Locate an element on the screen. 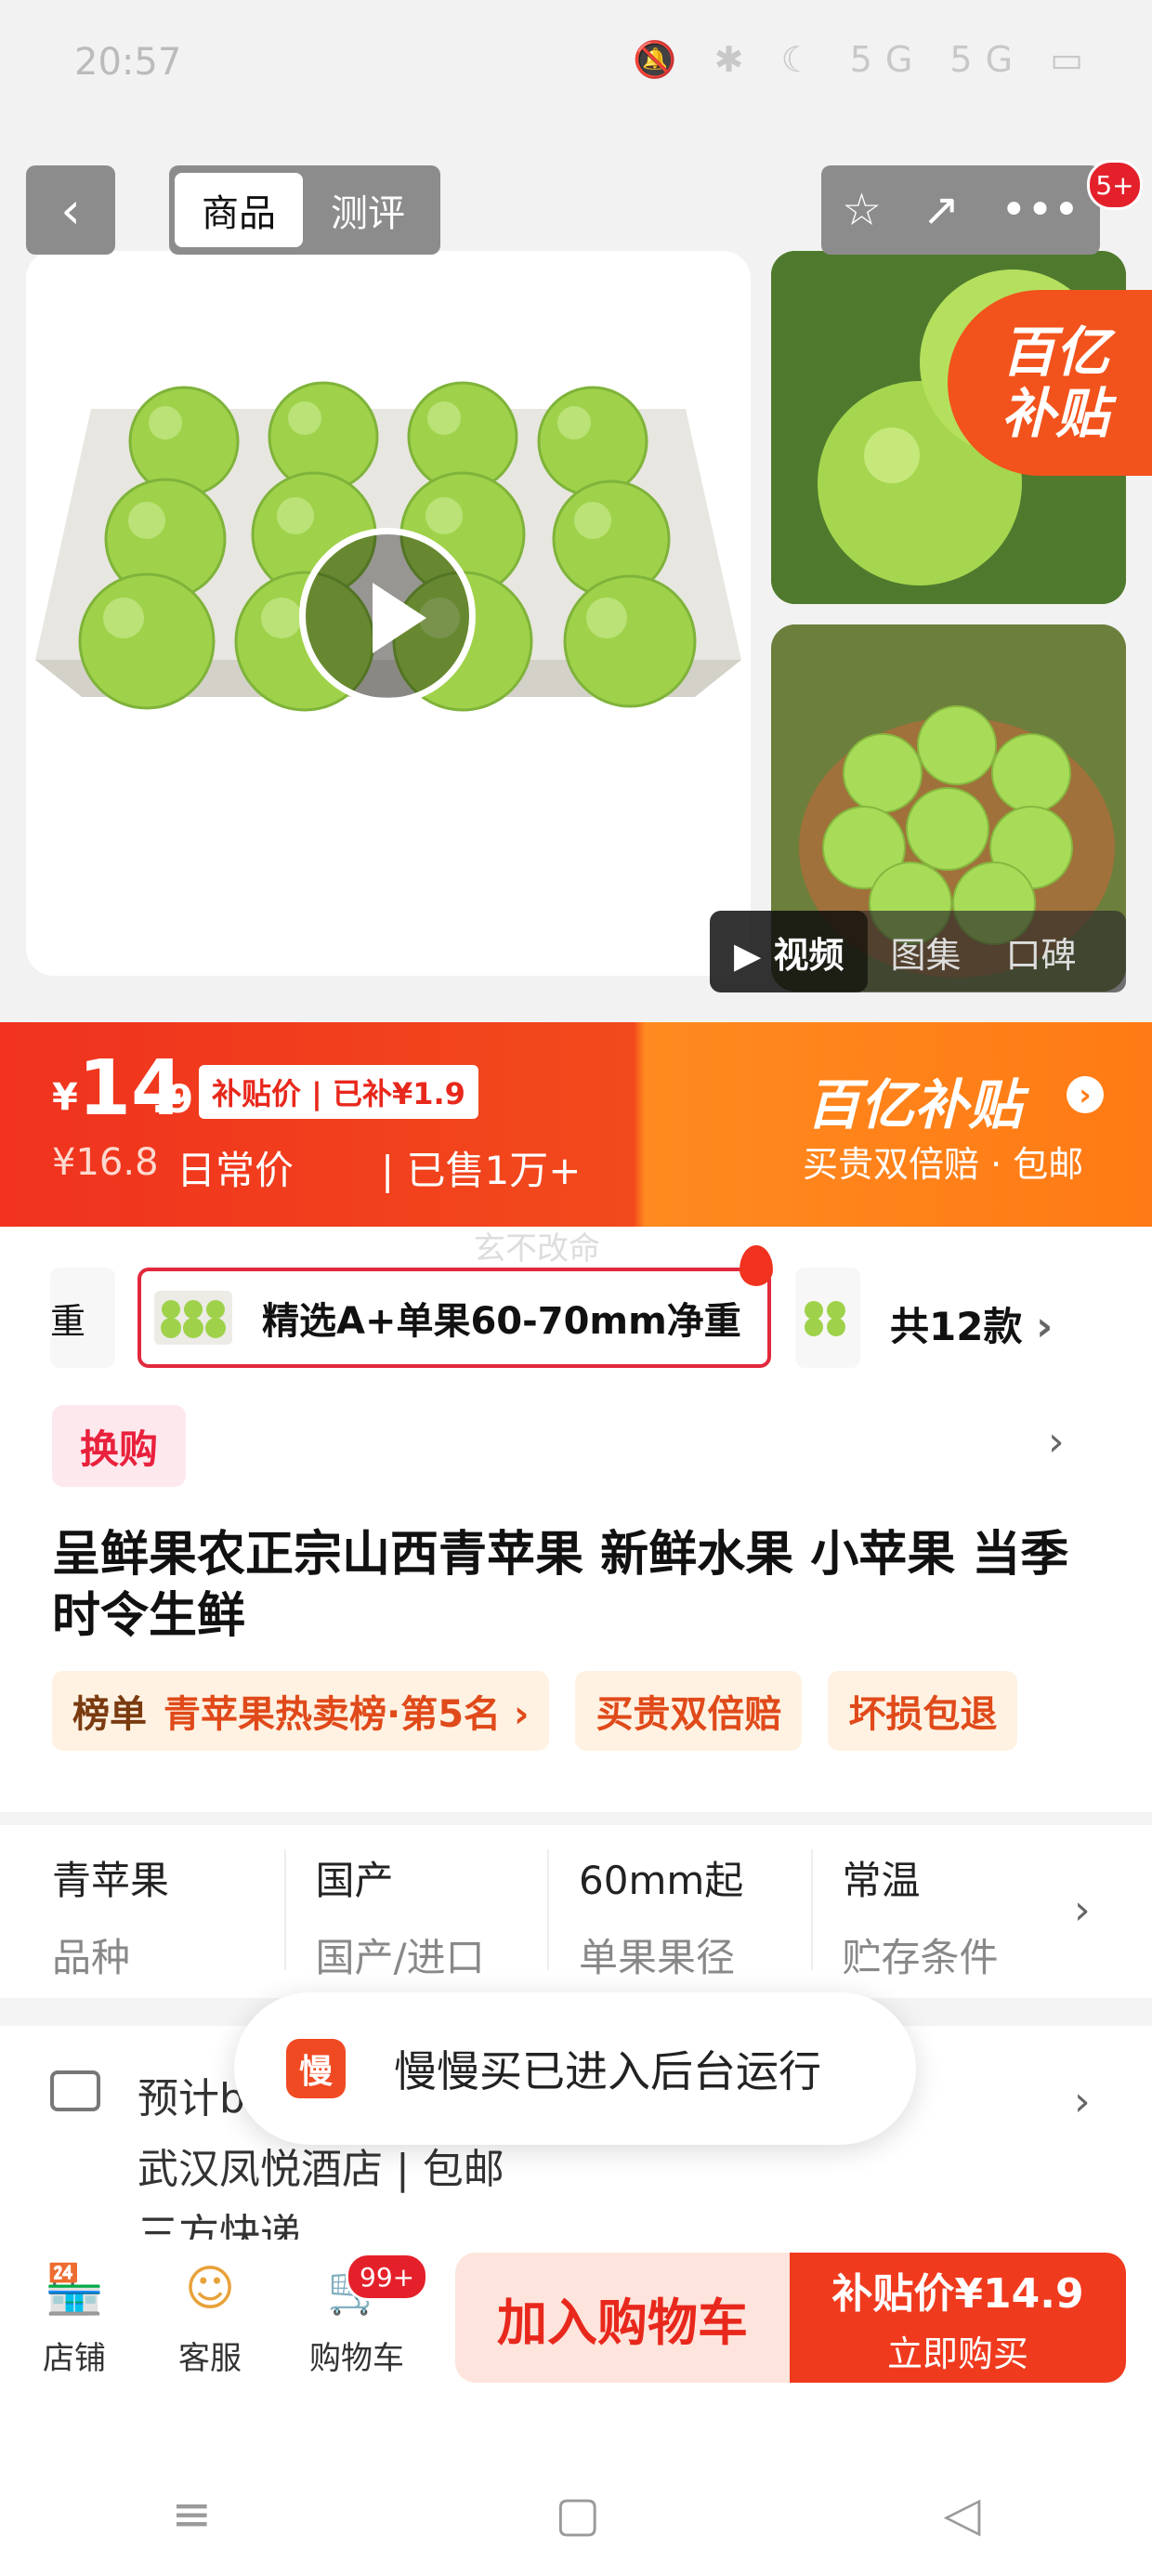 This screenshot has height=2576, width=1152. spec-storage: 常温 贮存条件 is located at coordinates (944, 1914).